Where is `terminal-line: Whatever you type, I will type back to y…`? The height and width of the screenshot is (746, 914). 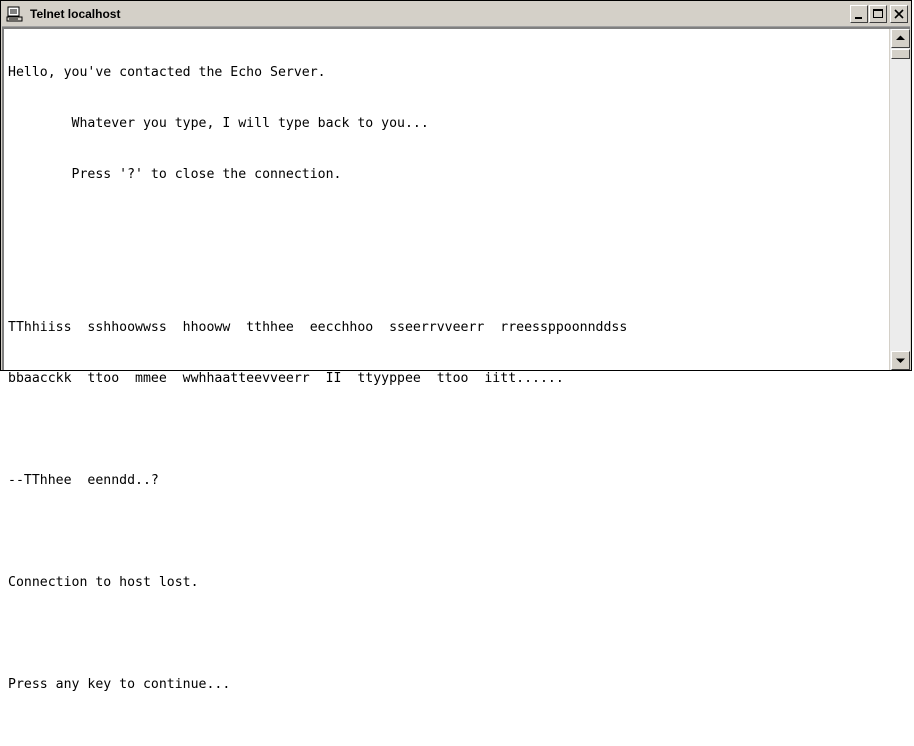
terminal-line: Whatever you type, I will type back to y… is located at coordinates (218, 123).